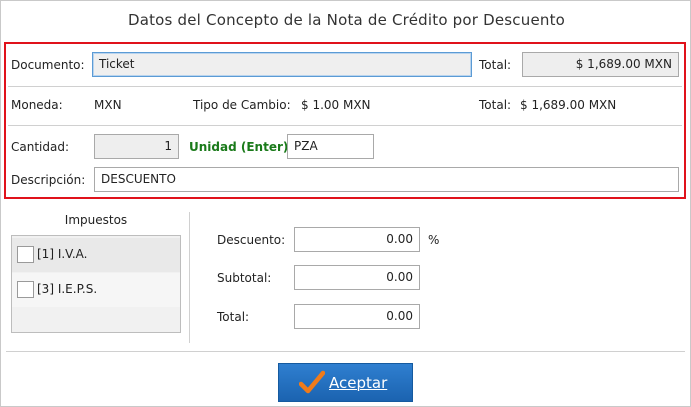 This screenshot has width=691, height=407. I want to click on ieps-checkbox, so click(25, 289).